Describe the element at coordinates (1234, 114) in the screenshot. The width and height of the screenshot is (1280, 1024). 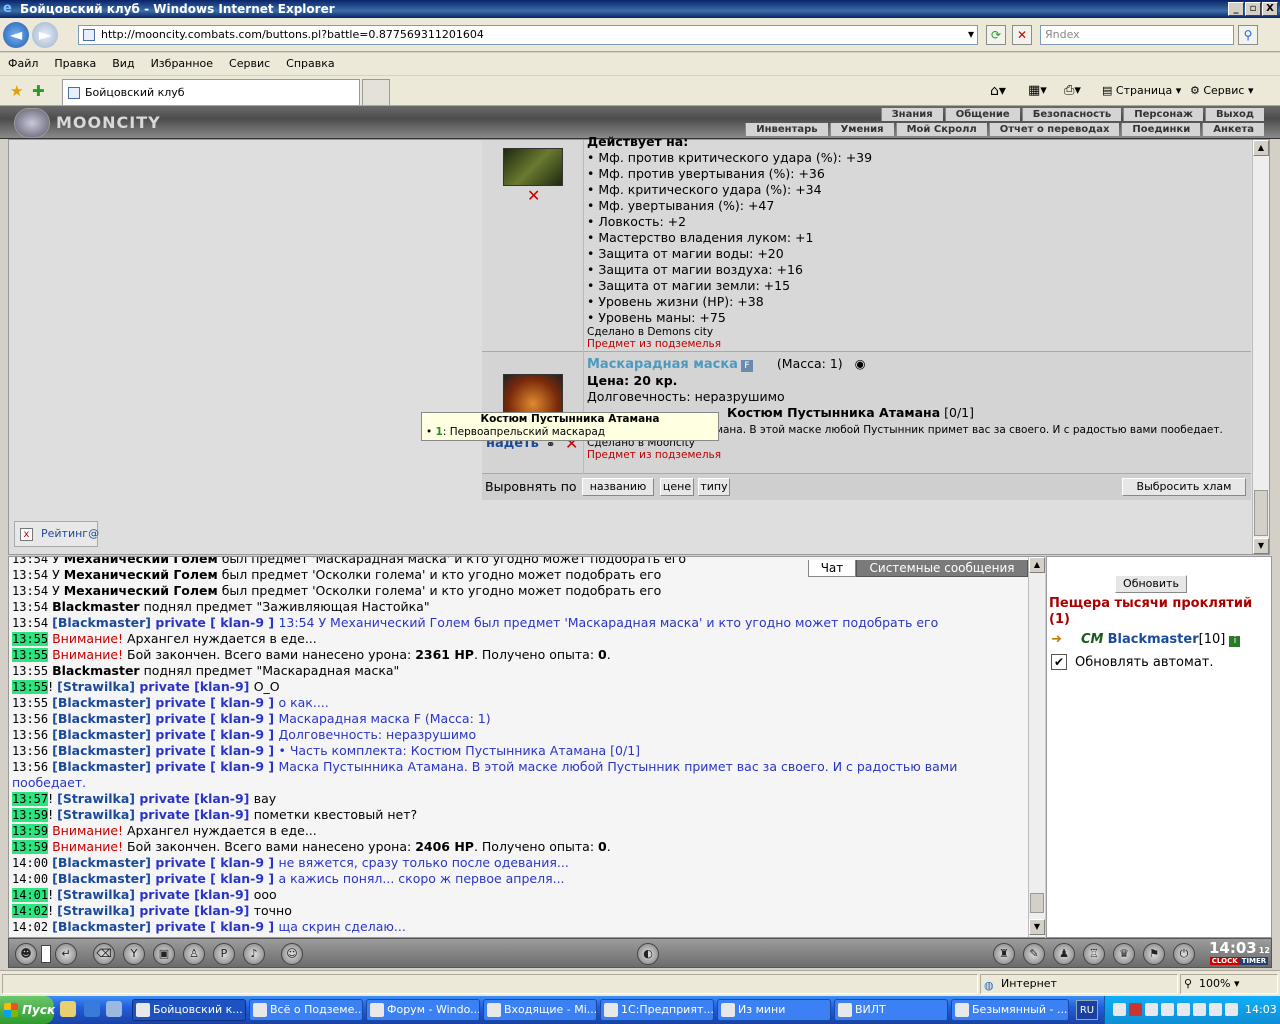
I see `link-exit: Выход` at that location.